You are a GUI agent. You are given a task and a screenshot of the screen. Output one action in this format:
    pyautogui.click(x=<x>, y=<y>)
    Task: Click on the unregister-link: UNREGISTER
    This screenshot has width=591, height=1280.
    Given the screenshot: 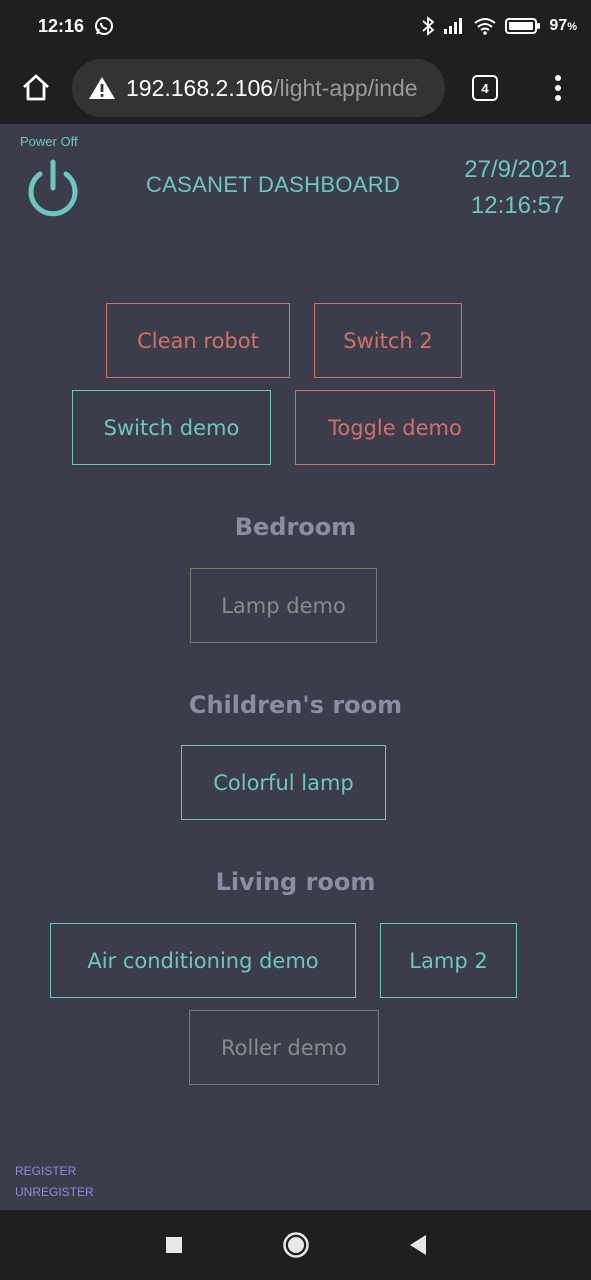 What is the action you would take?
    pyautogui.click(x=54, y=1192)
    